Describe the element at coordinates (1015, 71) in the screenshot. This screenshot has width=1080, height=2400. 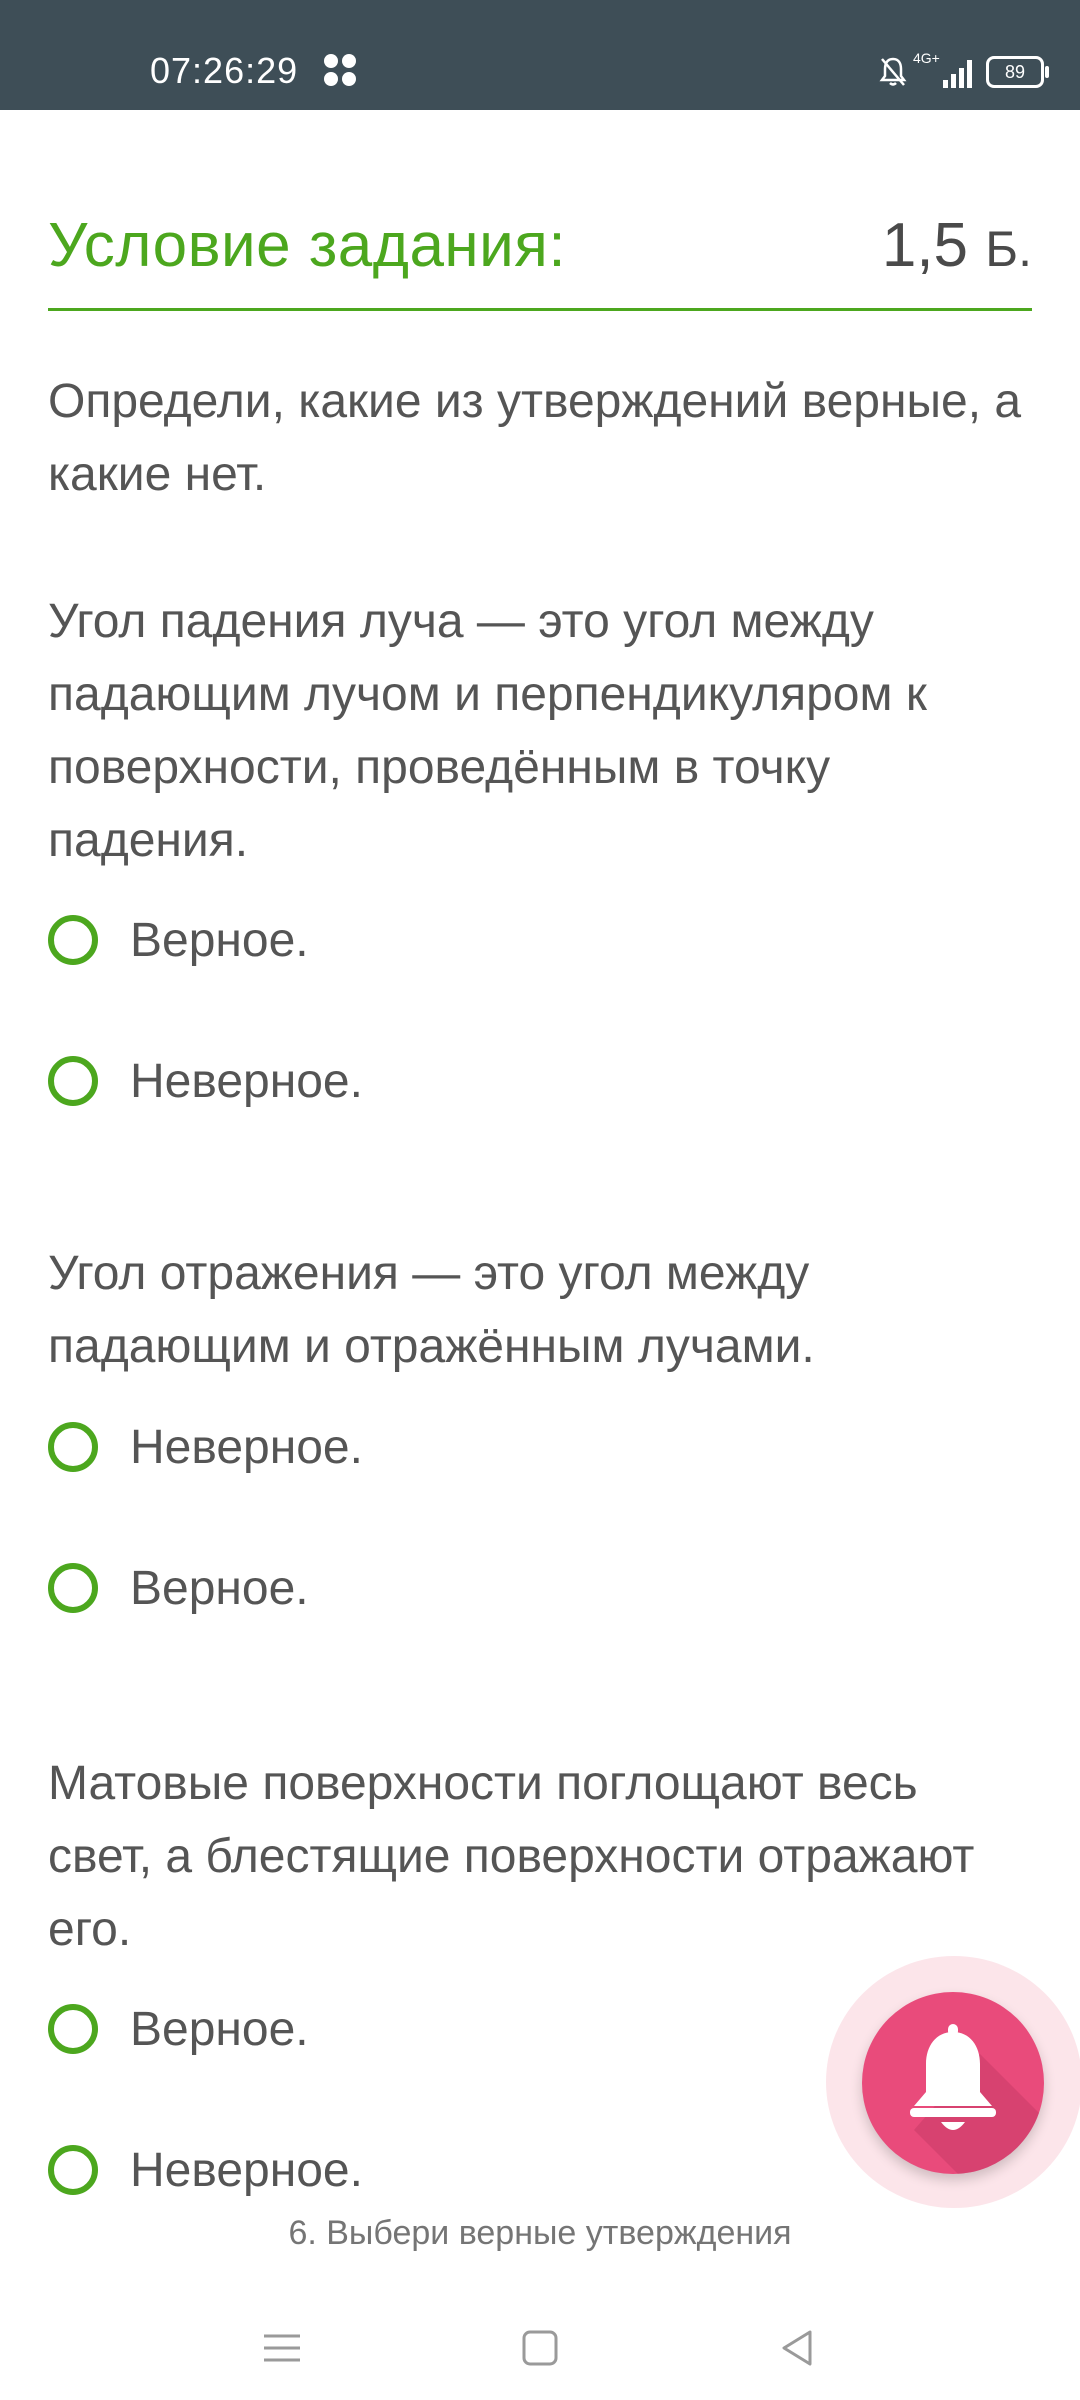
I see `battery-level: 89` at that location.